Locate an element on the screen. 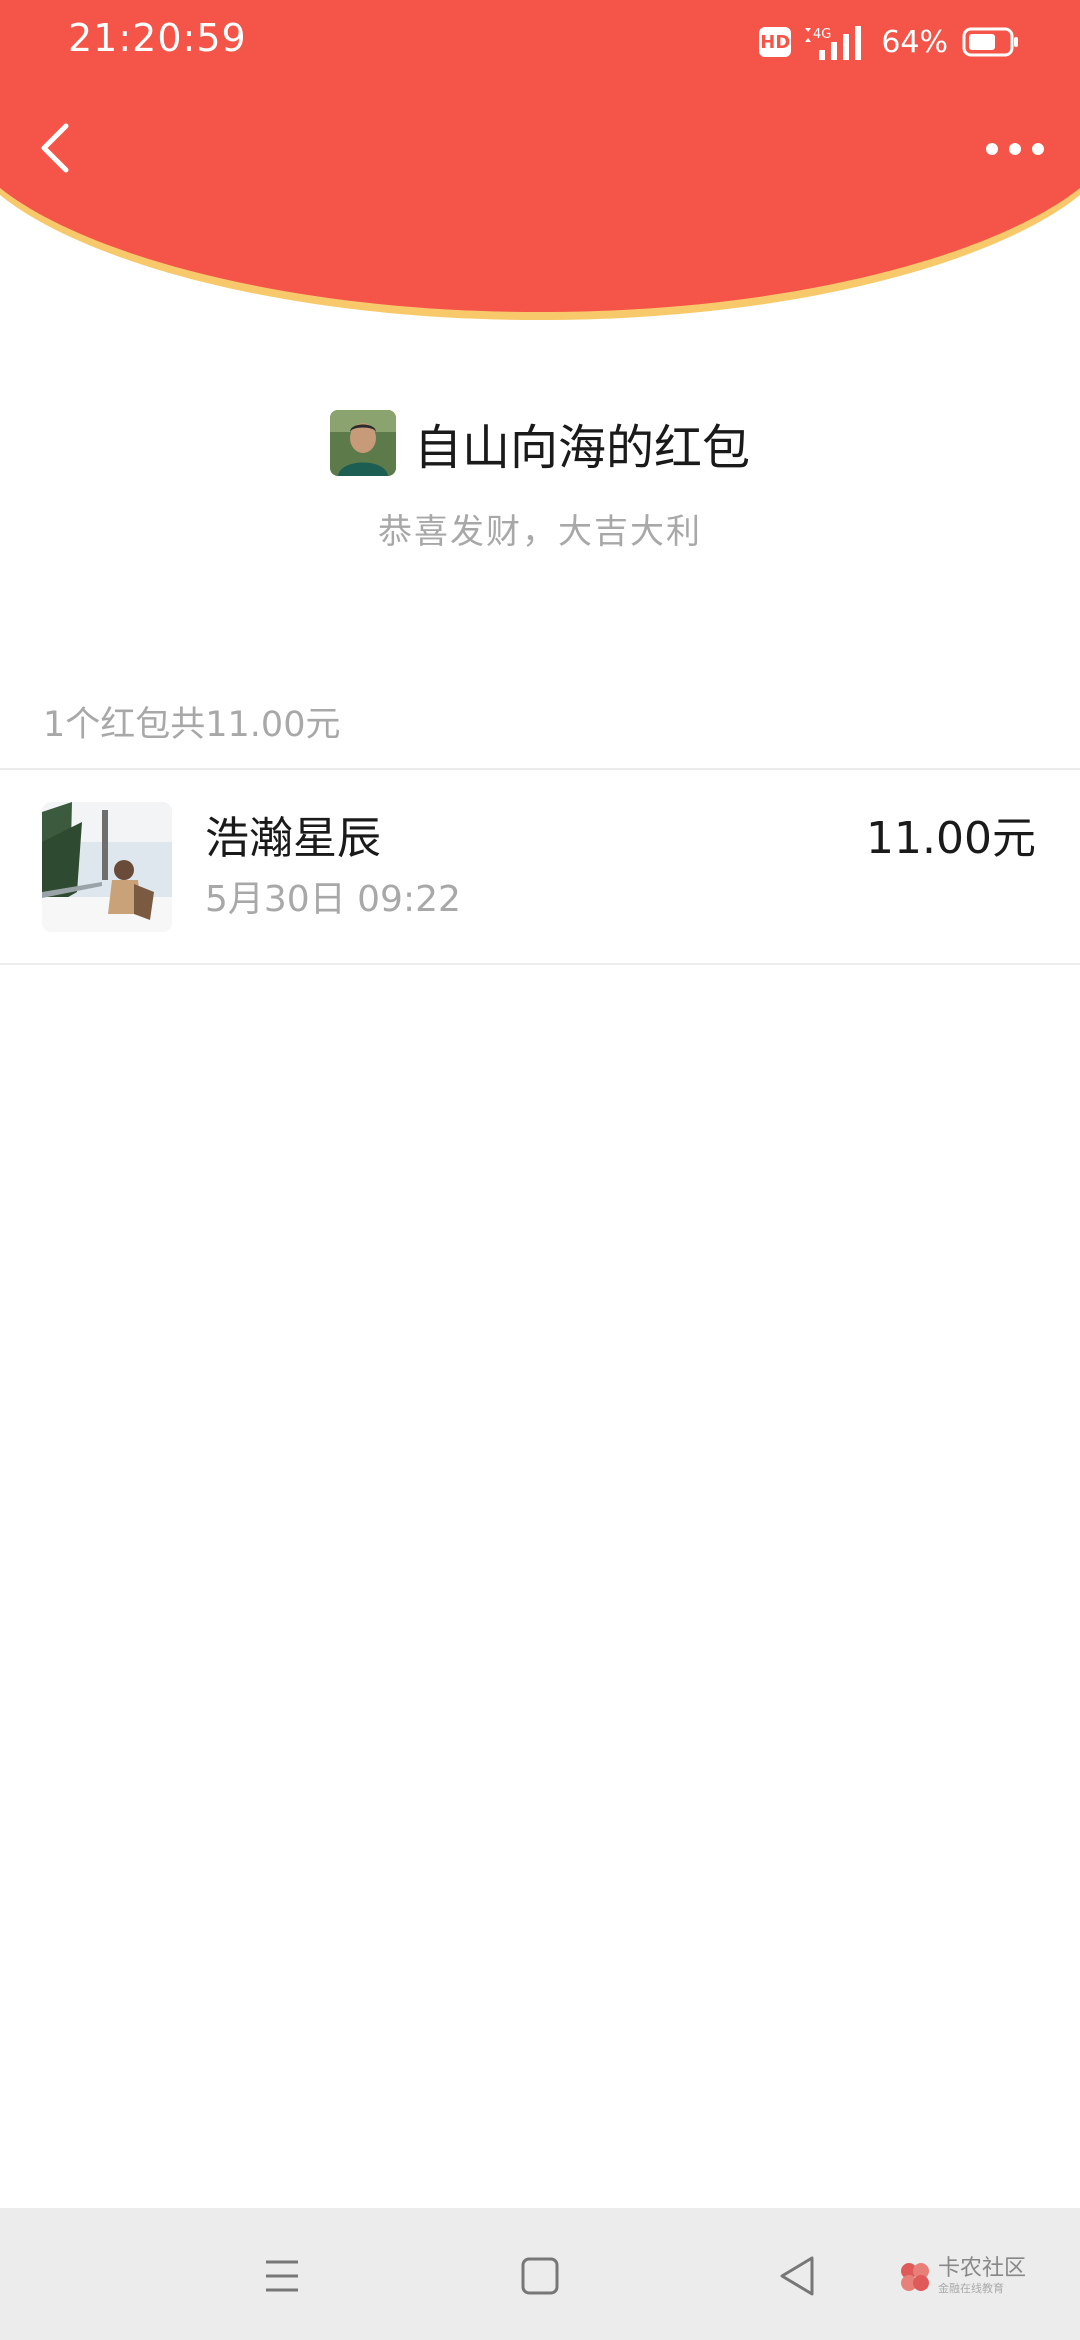  status-time: 21:20:59 is located at coordinates (157, 38).